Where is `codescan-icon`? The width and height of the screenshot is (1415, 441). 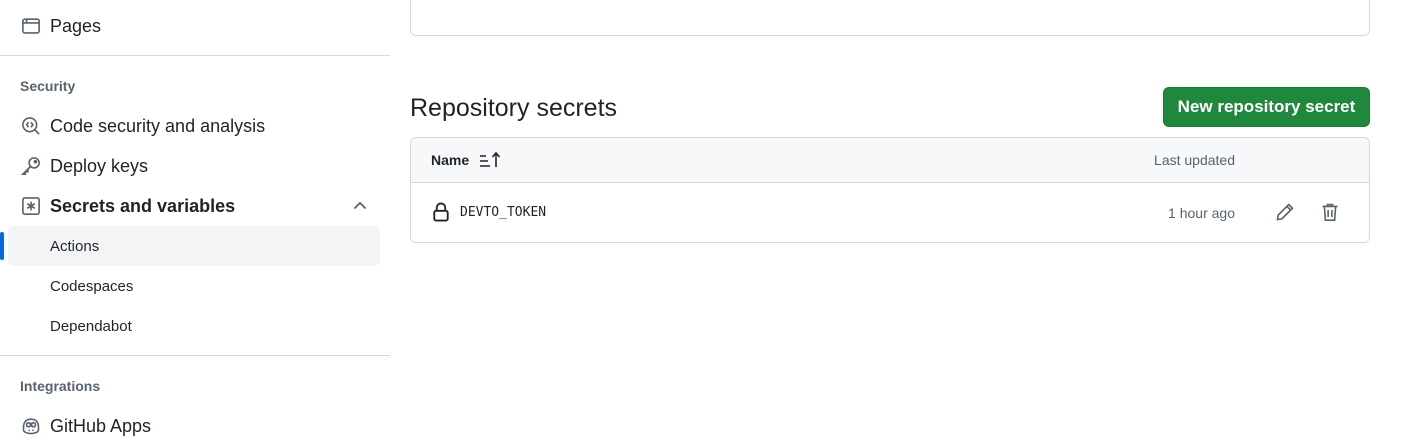 codescan-icon is located at coordinates (31, 126).